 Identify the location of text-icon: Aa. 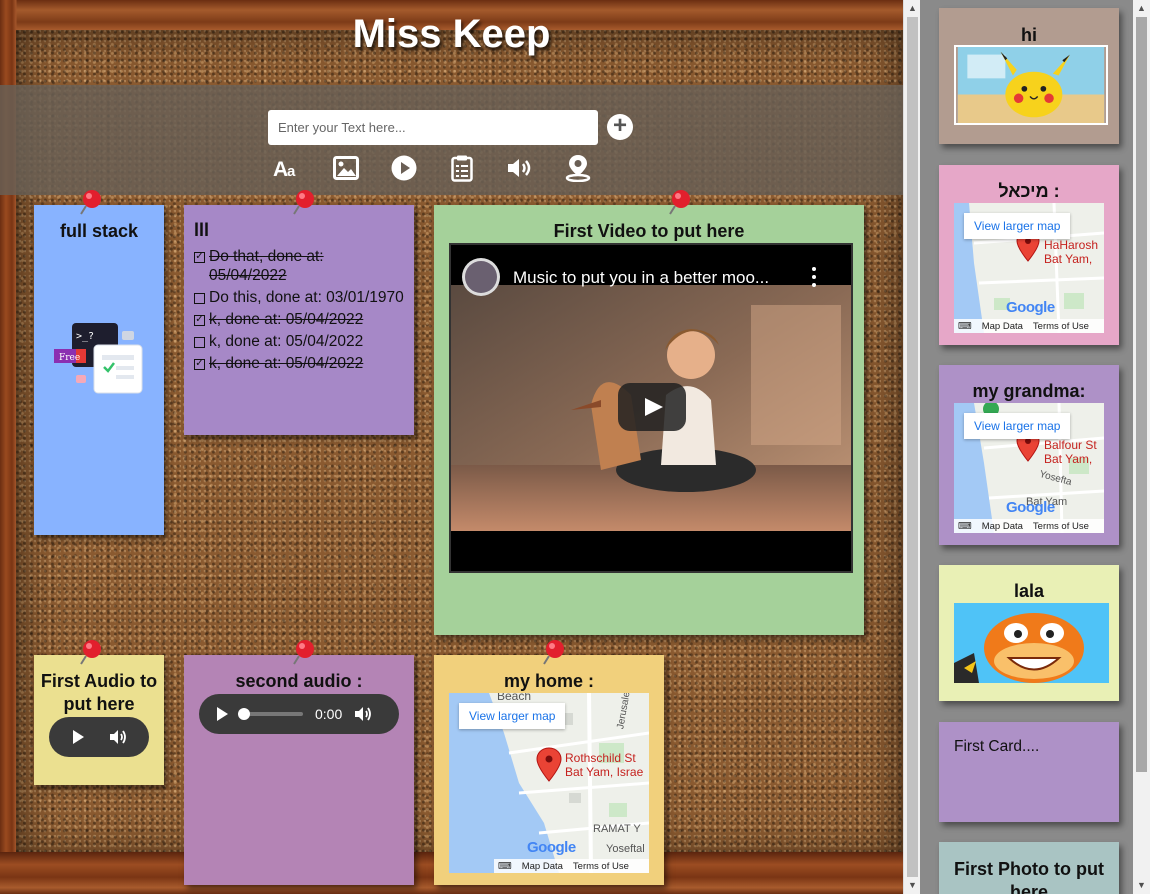
(287, 168).